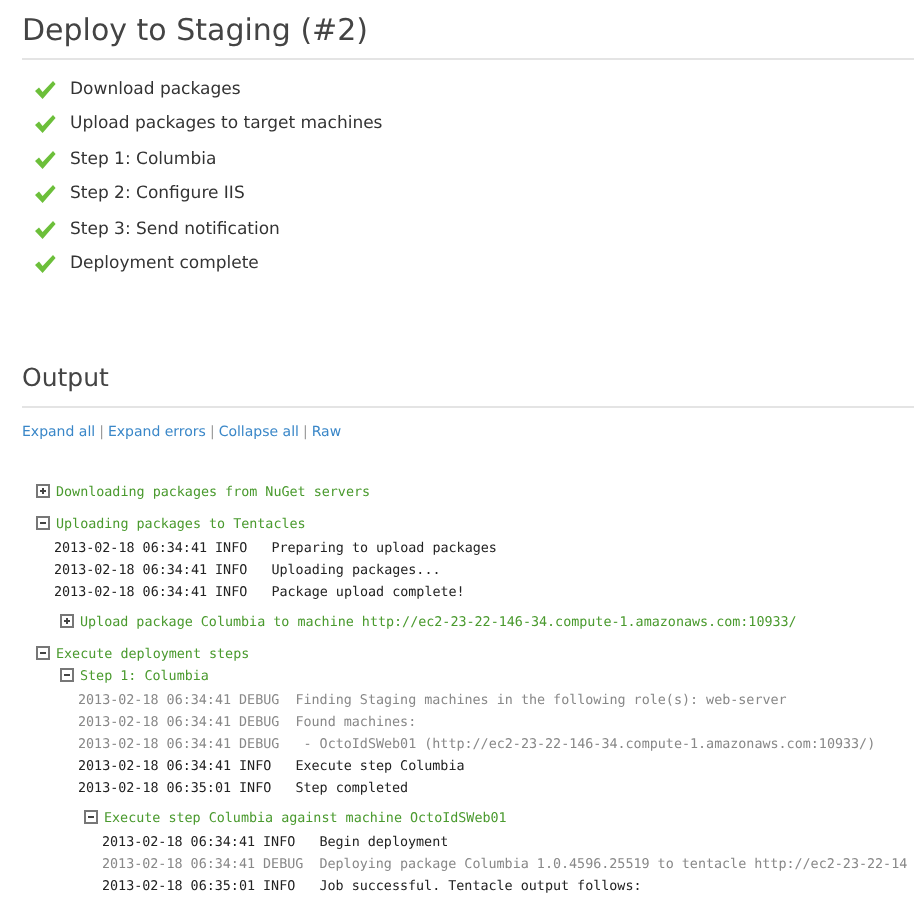 This screenshot has height=906, width=914. What do you see at coordinates (175, 229) in the screenshot?
I see `step-label: Step 3: Send notification` at bounding box center [175, 229].